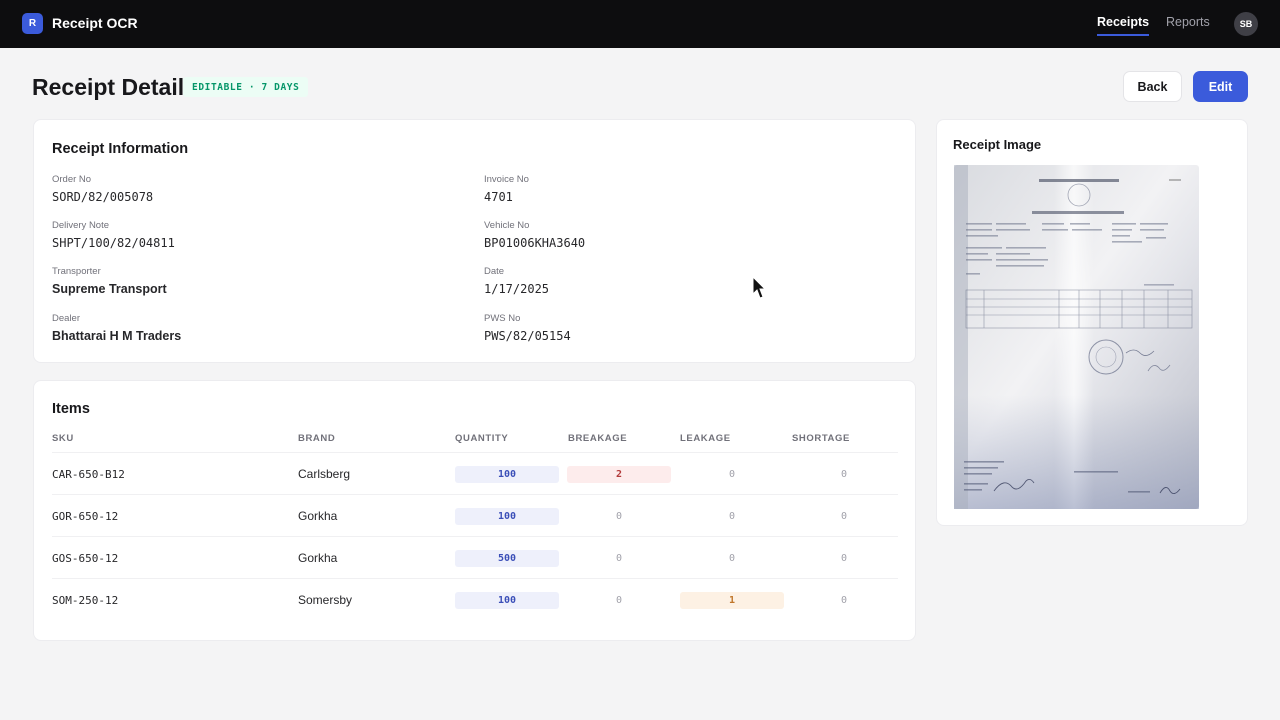 This screenshot has width=1280, height=720. What do you see at coordinates (108, 87) in the screenshot?
I see `page-title: Receipt Detail` at bounding box center [108, 87].